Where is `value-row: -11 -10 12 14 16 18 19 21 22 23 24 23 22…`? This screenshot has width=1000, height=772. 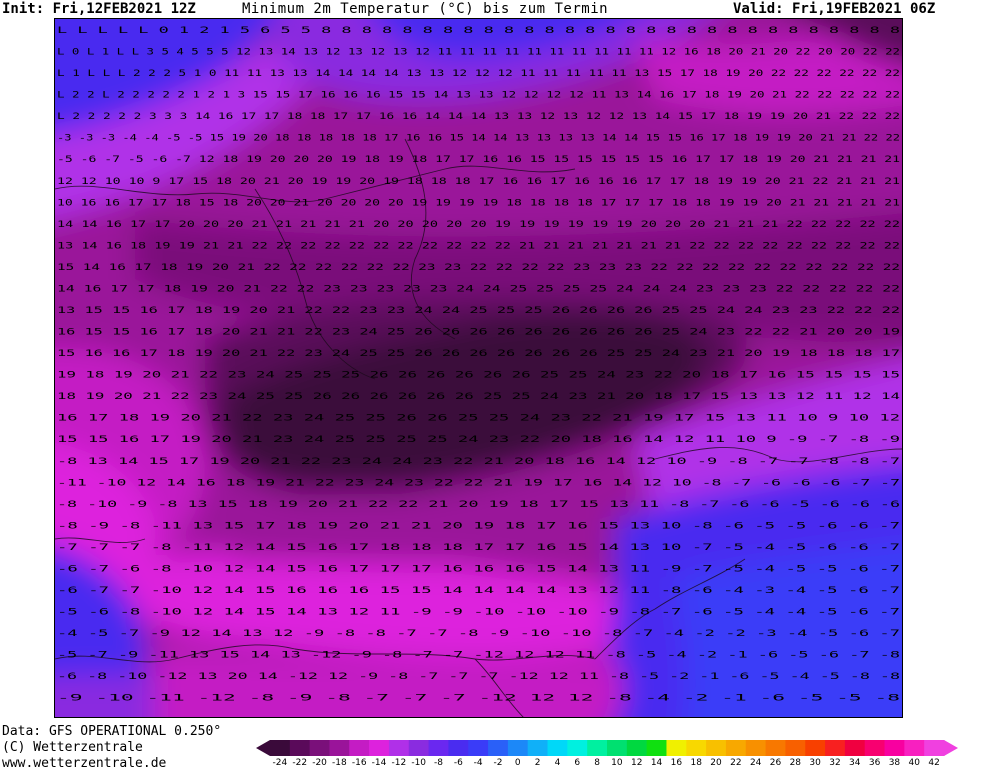
value-row: -11 -10 12 14 16 18 19 21 22 23 24 23 22… is located at coordinates (478, 483).